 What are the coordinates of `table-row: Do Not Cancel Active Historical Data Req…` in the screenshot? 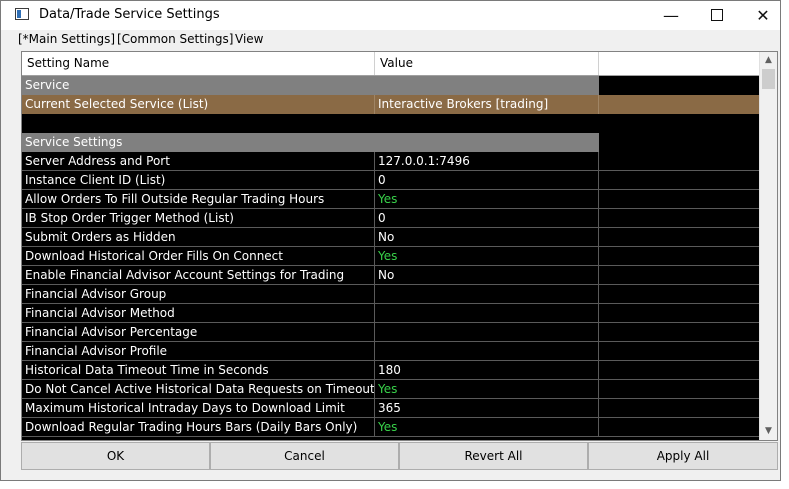 It's located at (390, 389).